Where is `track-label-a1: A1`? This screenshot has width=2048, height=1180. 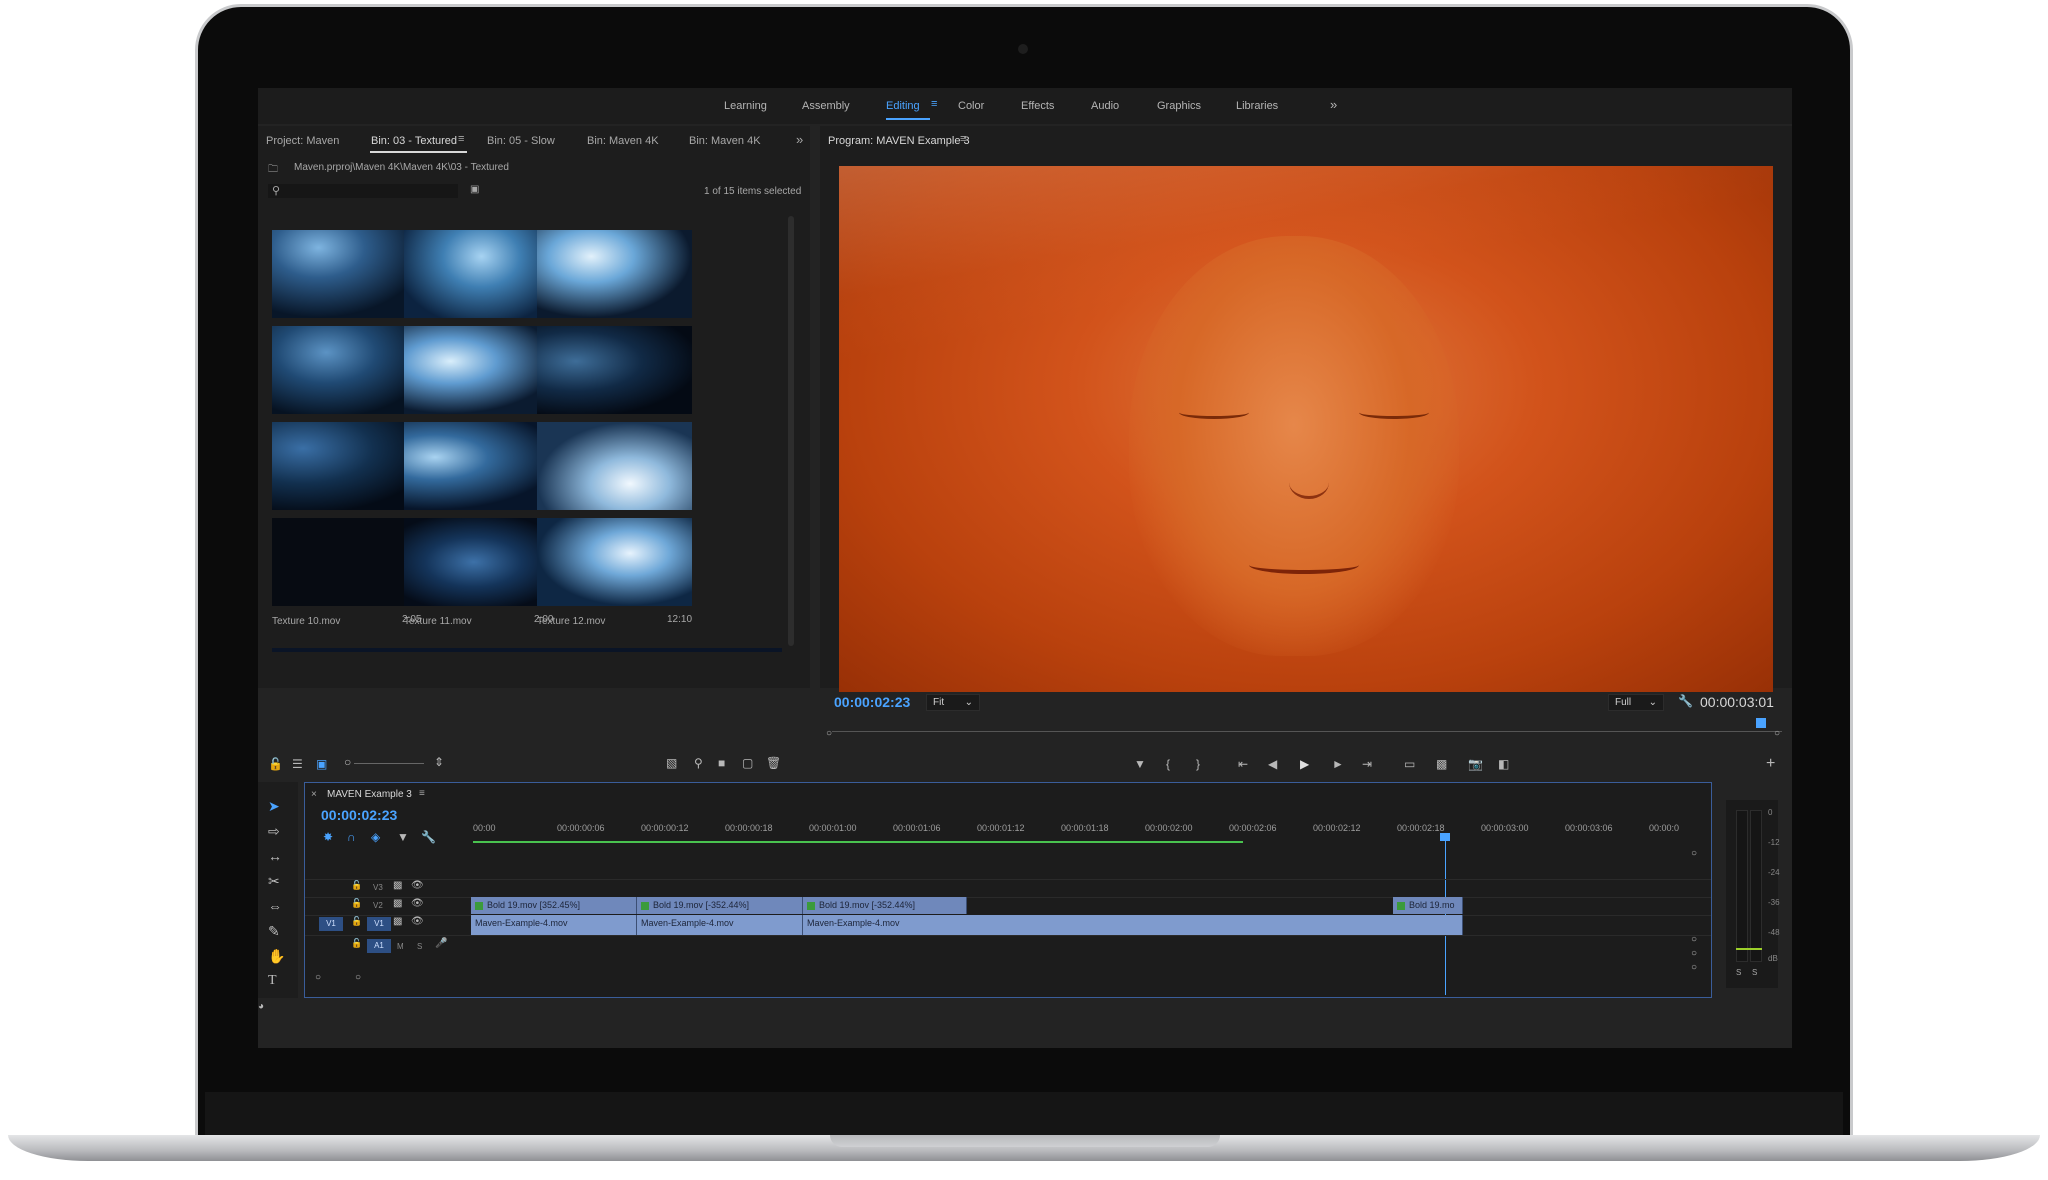 track-label-a1: A1 is located at coordinates (379, 946).